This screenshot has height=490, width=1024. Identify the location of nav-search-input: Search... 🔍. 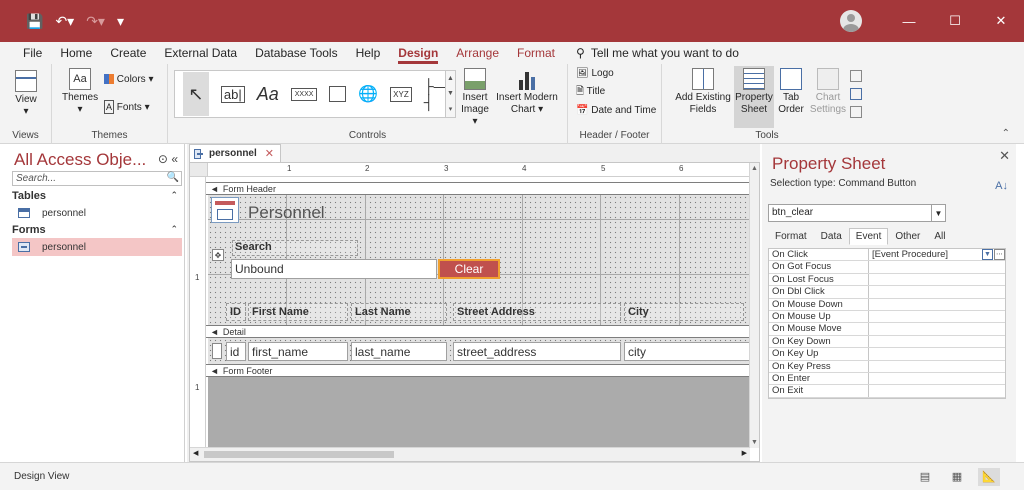
(97, 178).